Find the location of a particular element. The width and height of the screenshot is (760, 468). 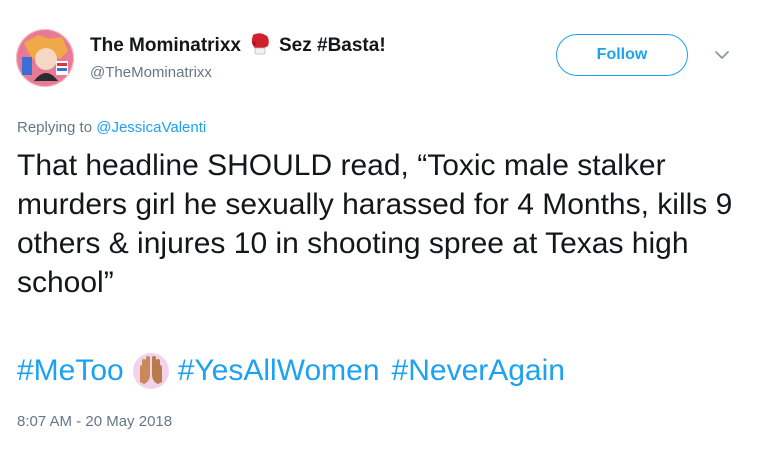

raised-hands-icon is located at coordinates (151, 371).